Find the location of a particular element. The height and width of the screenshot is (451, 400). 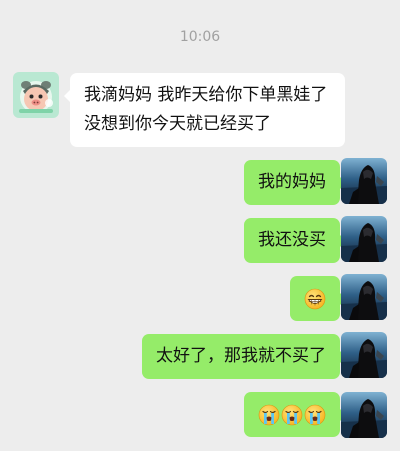

message-text: 我还没买 is located at coordinates (292, 240).